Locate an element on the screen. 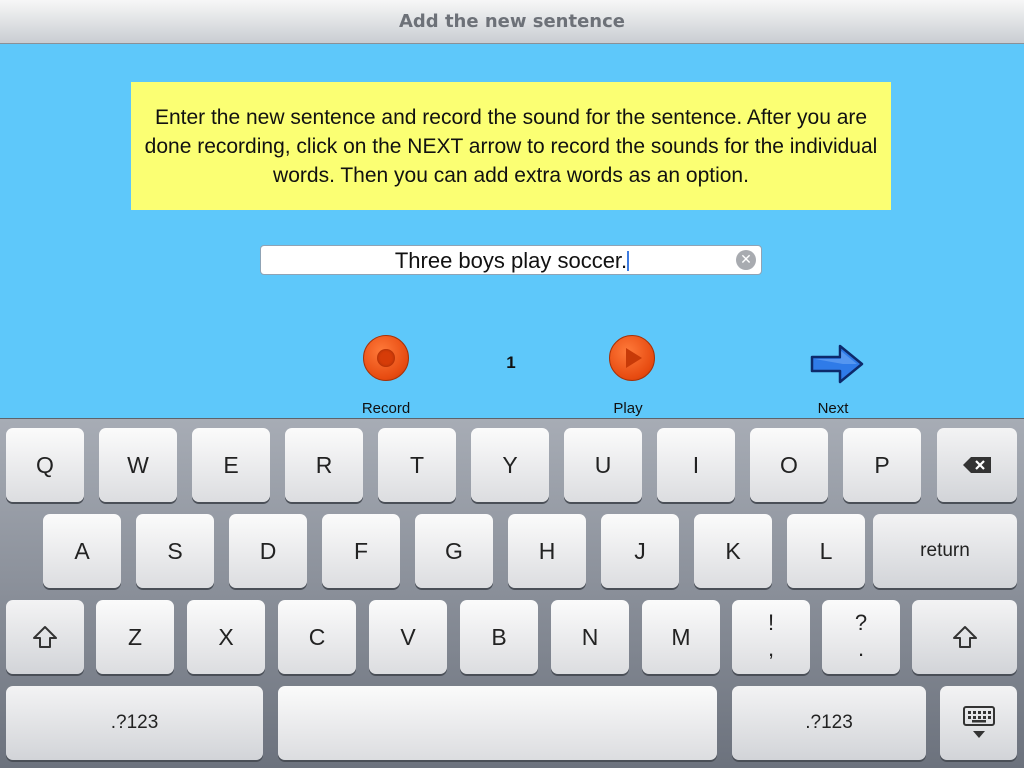 The image size is (1024, 768). record-button is located at coordinates (386, 358).